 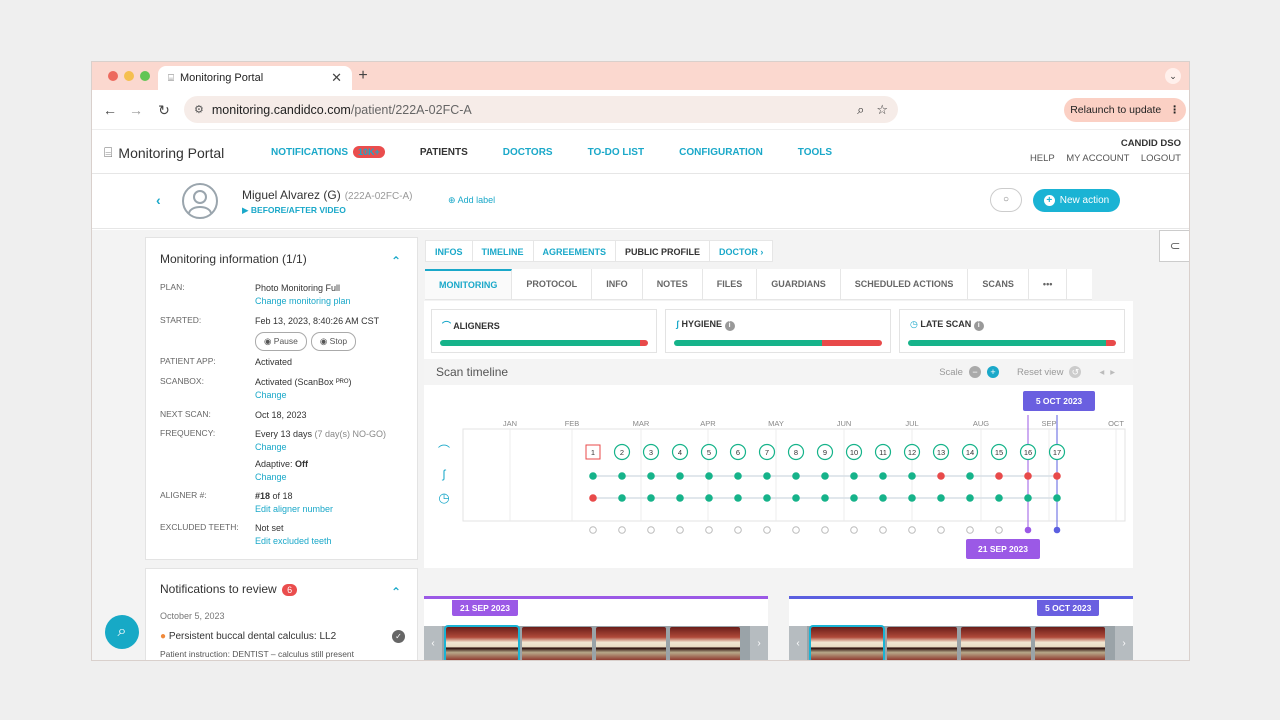 What do you see at coordinates (1042, 158) in the screenshot?
I see `help-link: HELP` at bounding box center [1042, 158].